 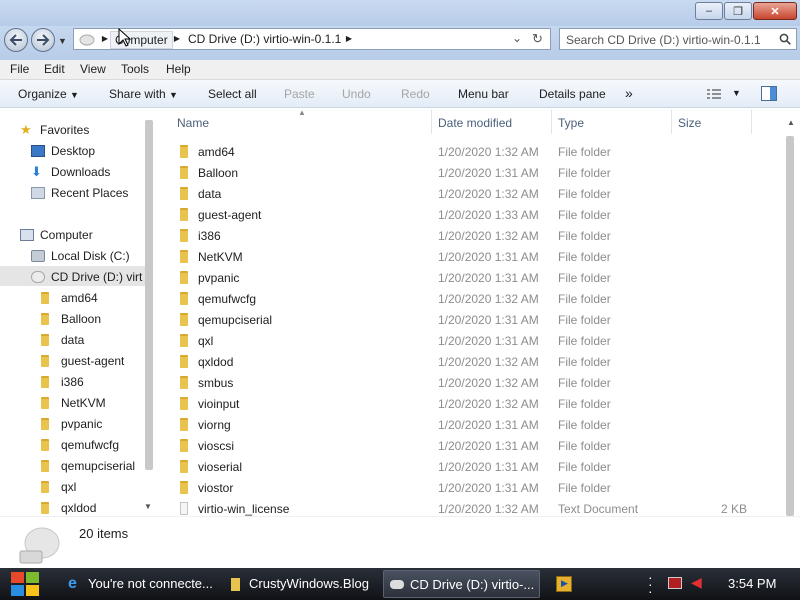 I want to click on file-row: data 1/20/2020 1:32 AM File folder, so click(x=470, y=193).